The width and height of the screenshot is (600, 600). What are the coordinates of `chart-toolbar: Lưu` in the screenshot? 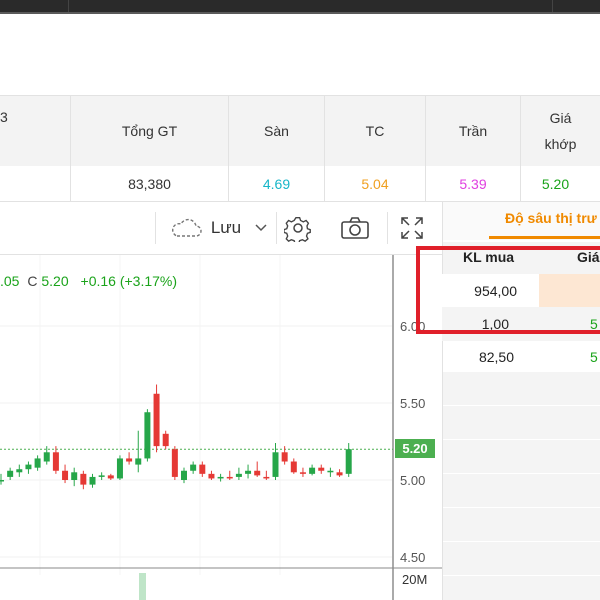 It's located at (221, 228).